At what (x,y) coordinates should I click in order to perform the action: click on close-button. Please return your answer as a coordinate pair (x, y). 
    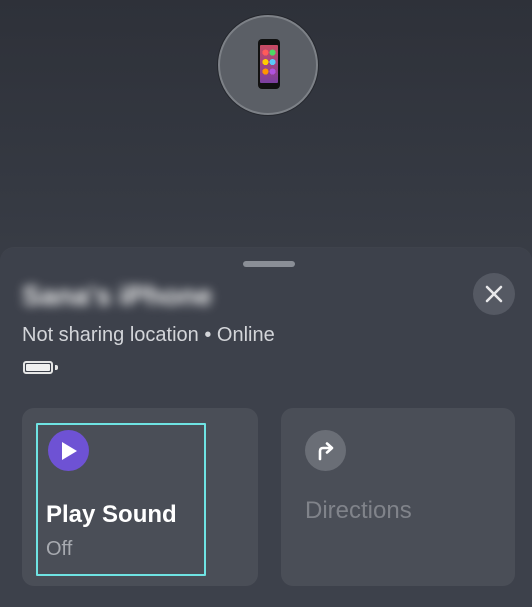
    Looking at the image, I should click on (494, 294).